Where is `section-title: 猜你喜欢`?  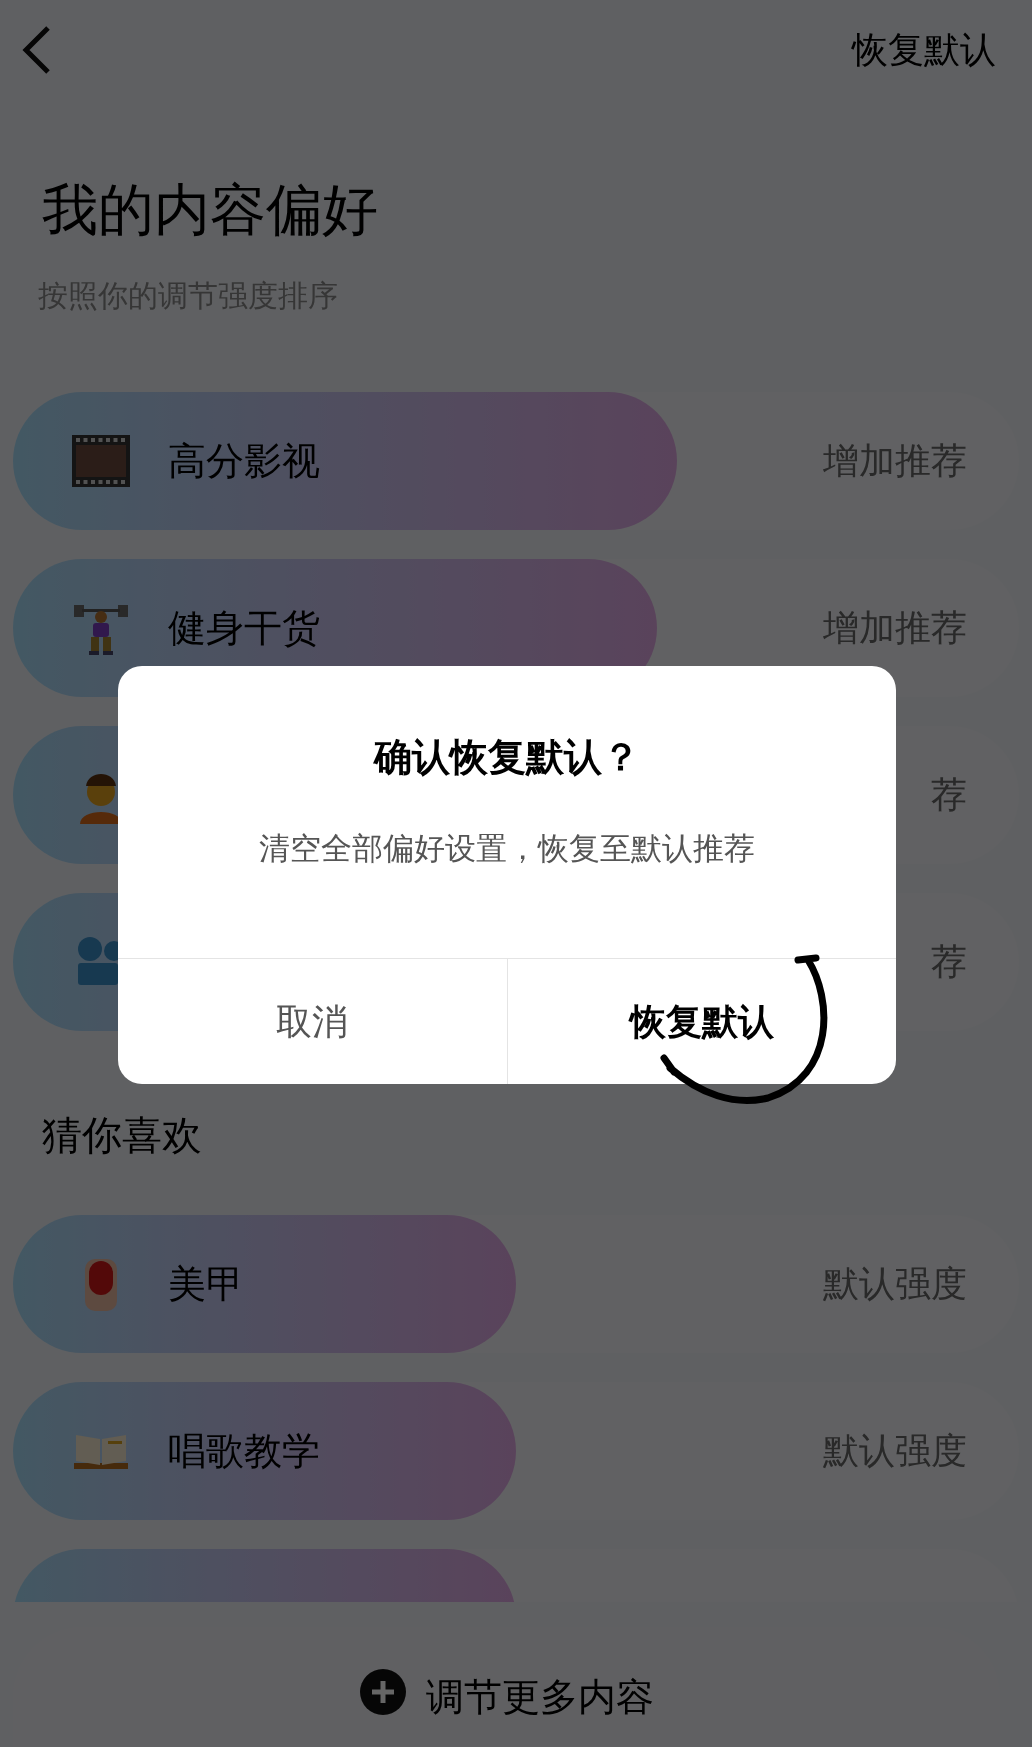
section-title: 猜你喜欢 is located at coordinates (122, 1135).